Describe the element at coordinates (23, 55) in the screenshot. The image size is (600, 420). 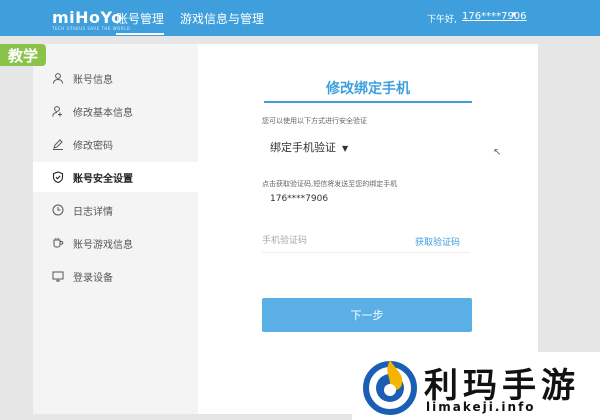
I see `tutorial-badge: 教学` at that location.